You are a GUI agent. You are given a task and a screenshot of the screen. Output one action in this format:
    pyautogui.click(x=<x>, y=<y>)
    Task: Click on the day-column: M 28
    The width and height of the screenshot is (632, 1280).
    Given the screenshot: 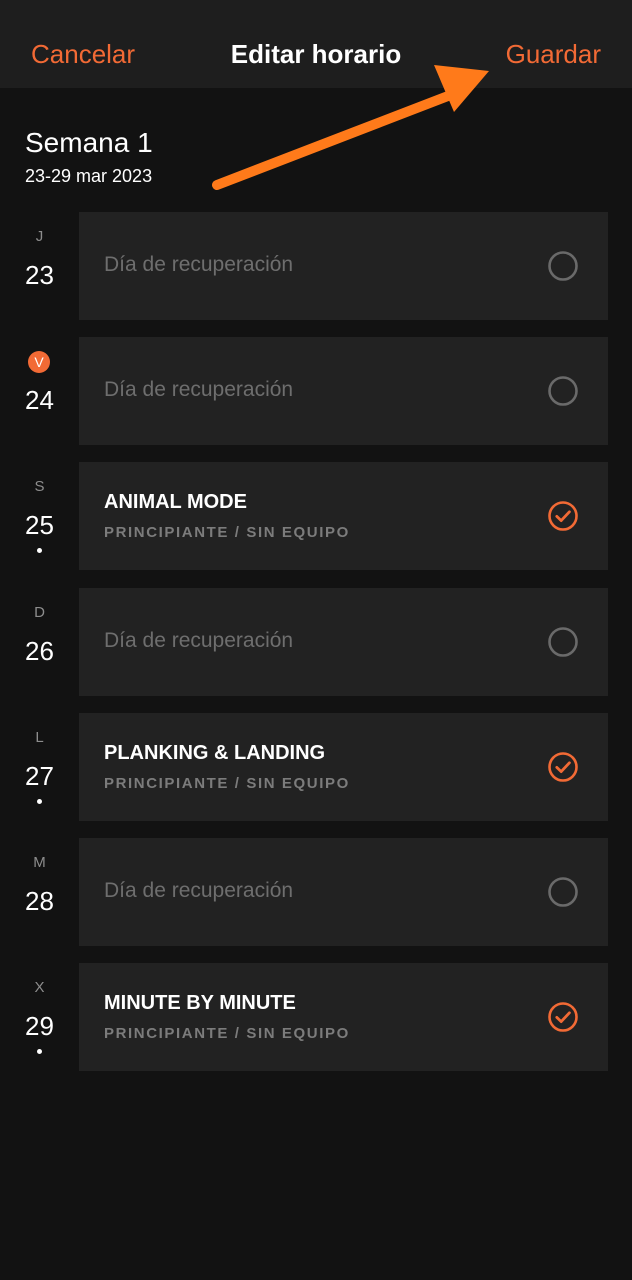 What is the action you would take?
    pyautogui.click(x=39, y=892)
    